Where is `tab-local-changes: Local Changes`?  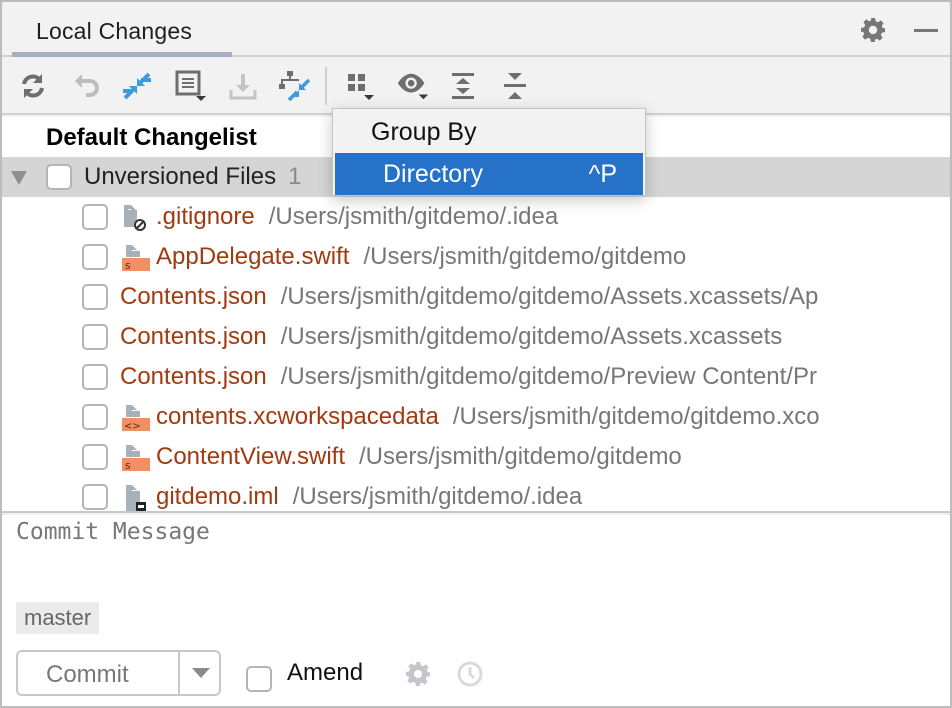 tab-local-changes: Local Changes is located at coordinates (122, 29).